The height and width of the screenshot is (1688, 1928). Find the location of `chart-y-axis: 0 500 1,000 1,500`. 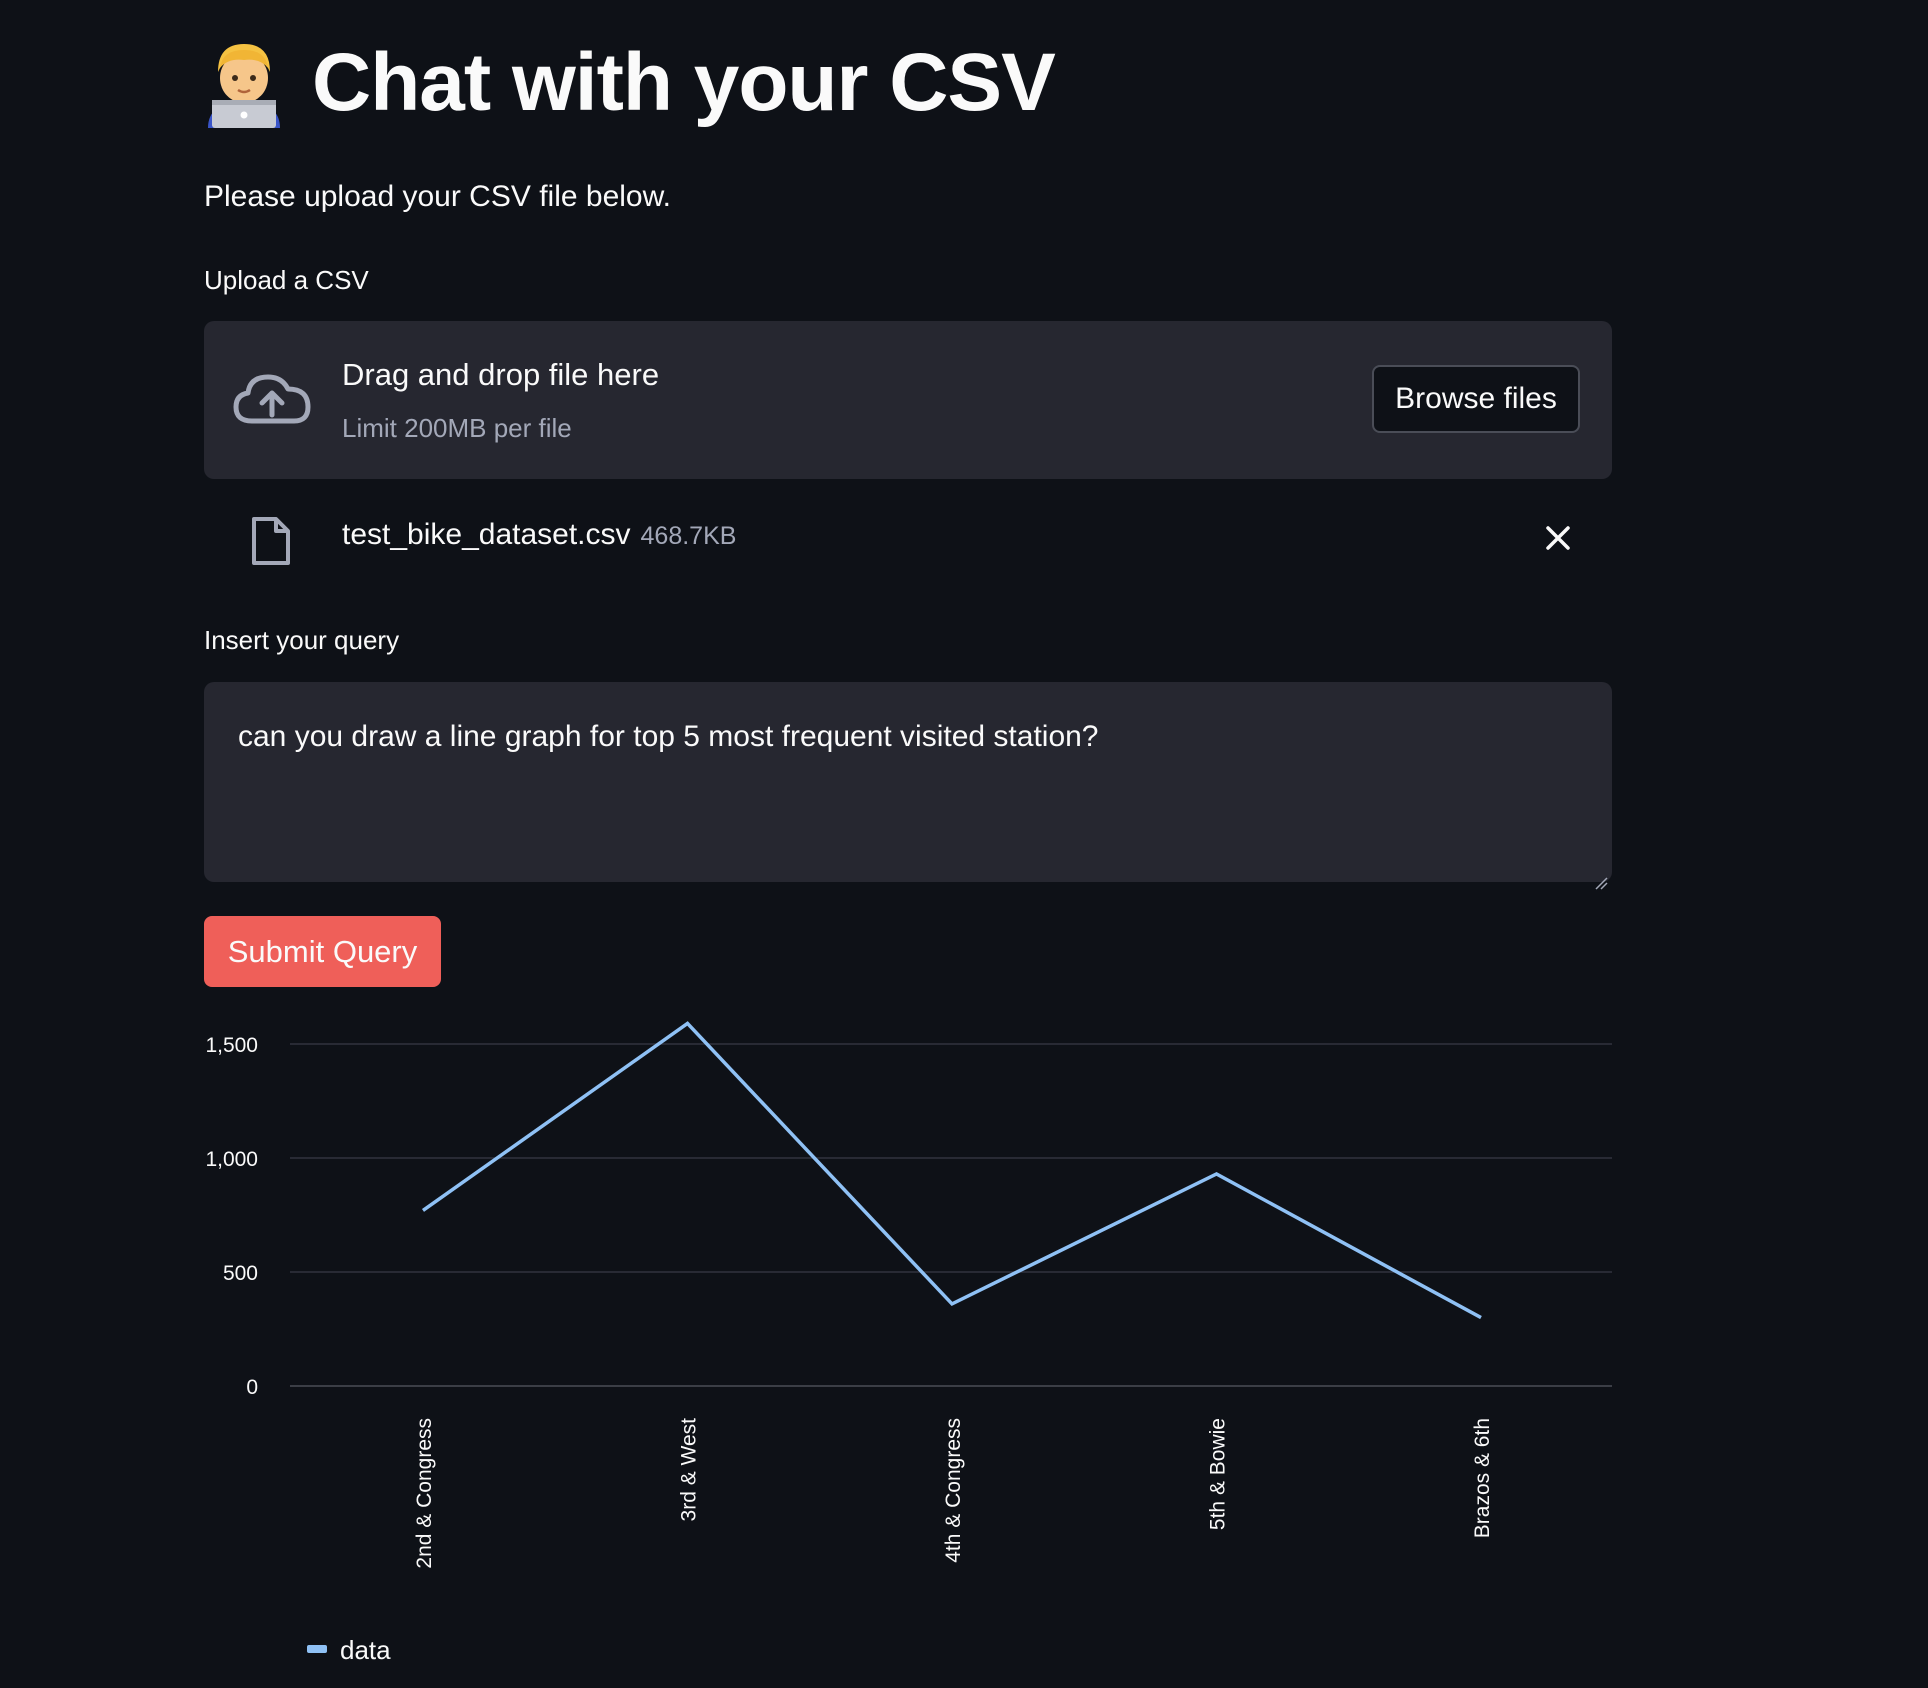

chart-y-axis: 0 500 1,000 1,500 is located at coordinates (231, 1216).